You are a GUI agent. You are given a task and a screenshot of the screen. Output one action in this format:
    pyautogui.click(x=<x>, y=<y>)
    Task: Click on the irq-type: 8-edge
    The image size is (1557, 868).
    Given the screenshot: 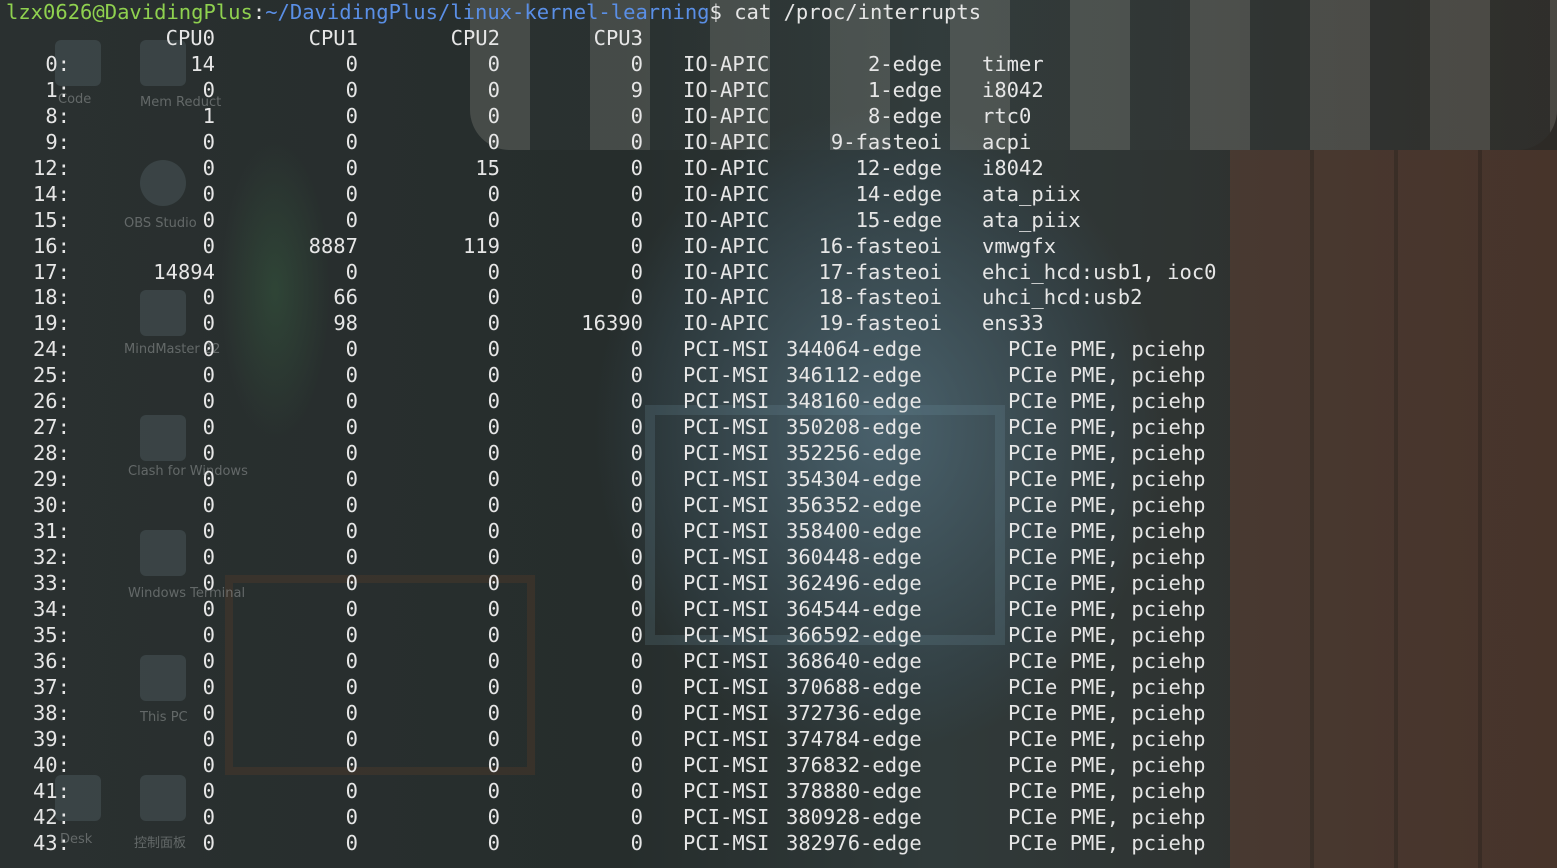 What is the action you would take?
    pyautogui.click(x=904, y=115)
    